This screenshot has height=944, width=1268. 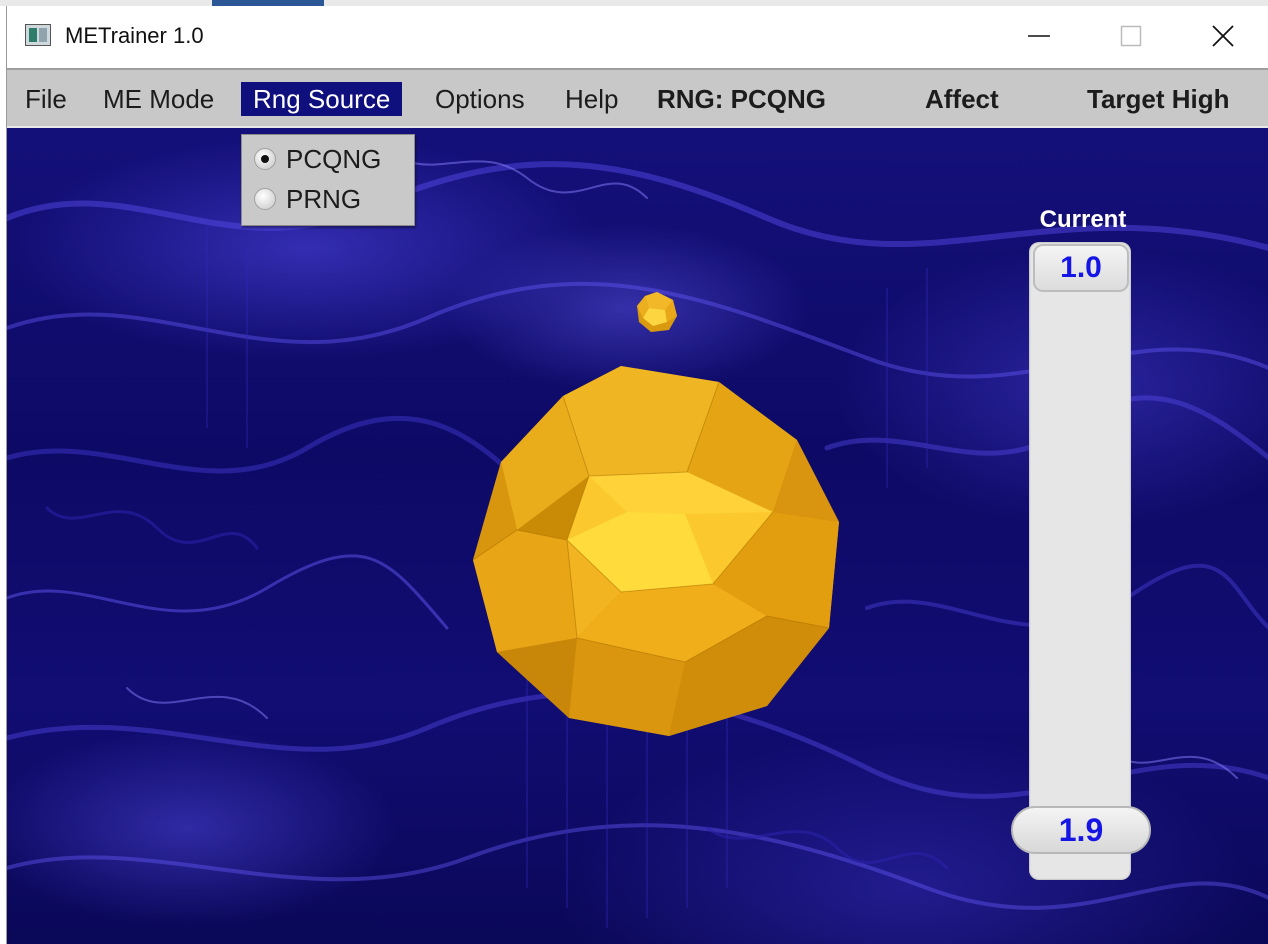 I want to click on maximize-icon, so click(x=1131, y=36).